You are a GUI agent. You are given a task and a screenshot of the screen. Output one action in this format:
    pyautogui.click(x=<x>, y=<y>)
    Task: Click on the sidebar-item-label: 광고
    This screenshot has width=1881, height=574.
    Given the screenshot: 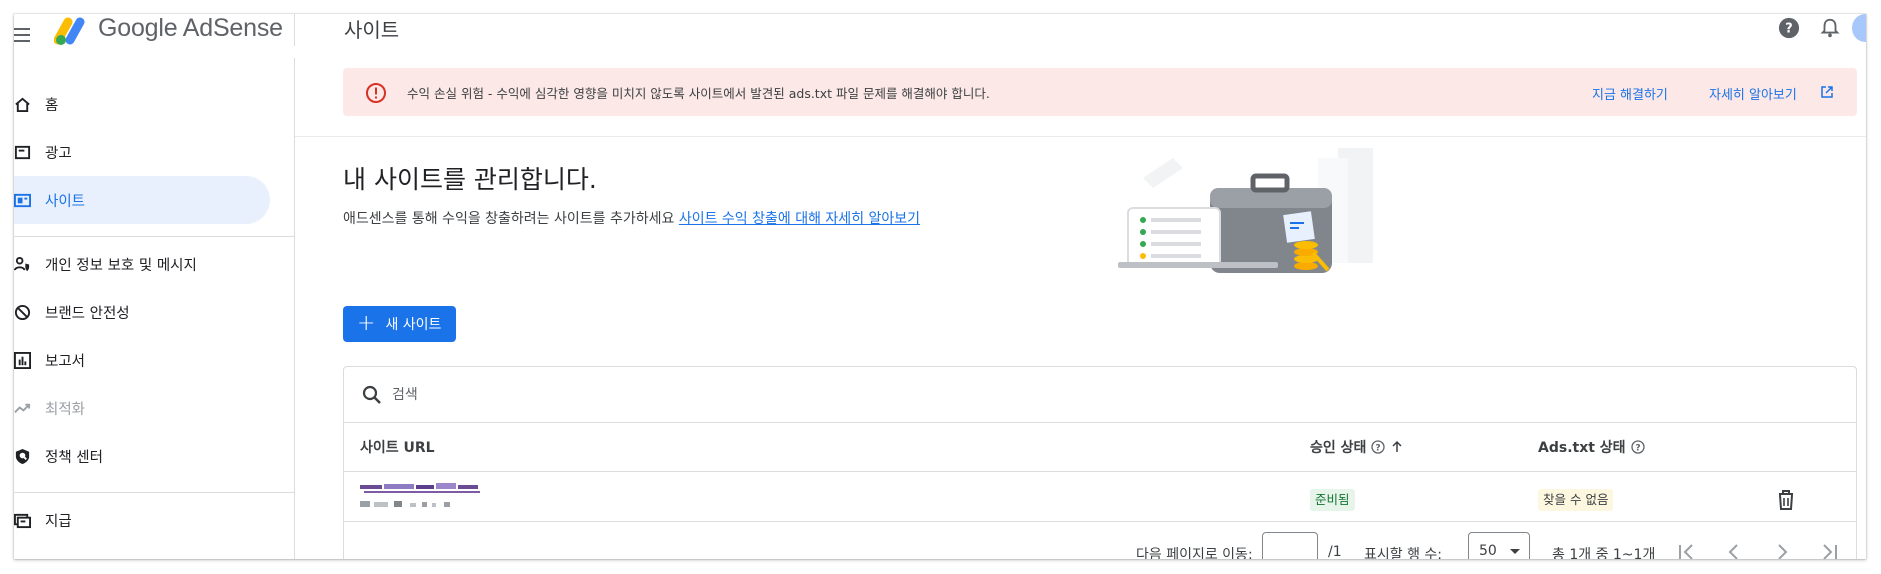 What is the action you would take?
    pyautogui.click(x=58, y=154)
    